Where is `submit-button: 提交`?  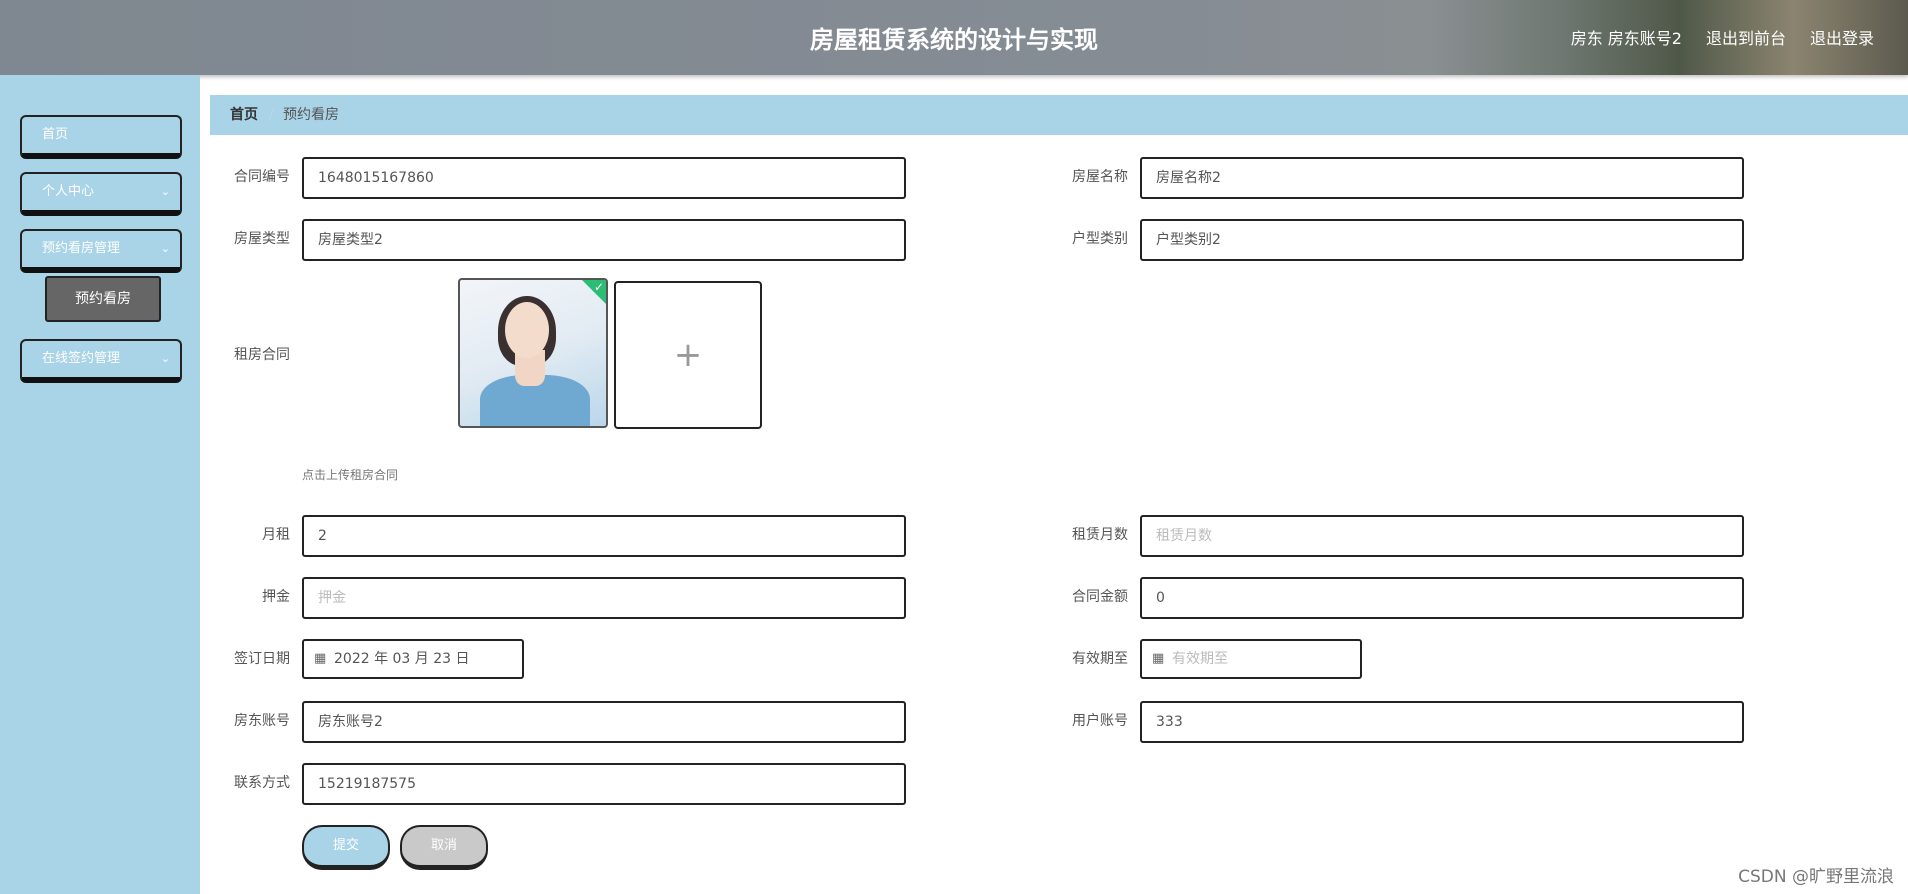 submit-button: 提交 is located at coordinates (346, 847).